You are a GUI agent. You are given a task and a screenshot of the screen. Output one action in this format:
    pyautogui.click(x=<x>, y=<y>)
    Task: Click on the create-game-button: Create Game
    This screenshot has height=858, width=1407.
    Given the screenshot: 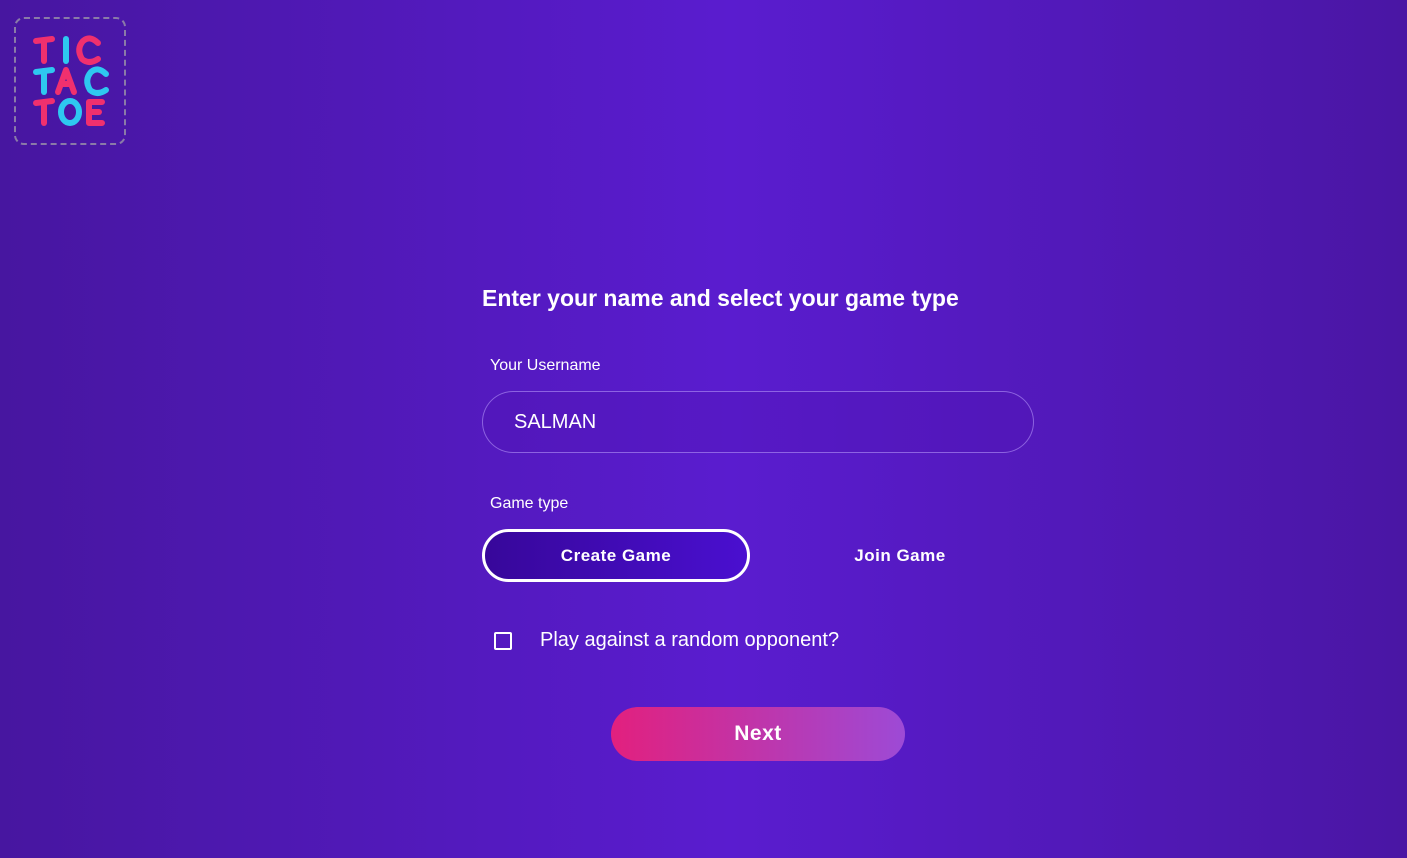 What is the action you would take?
    pyautogui.click(x=616, y=555)
    